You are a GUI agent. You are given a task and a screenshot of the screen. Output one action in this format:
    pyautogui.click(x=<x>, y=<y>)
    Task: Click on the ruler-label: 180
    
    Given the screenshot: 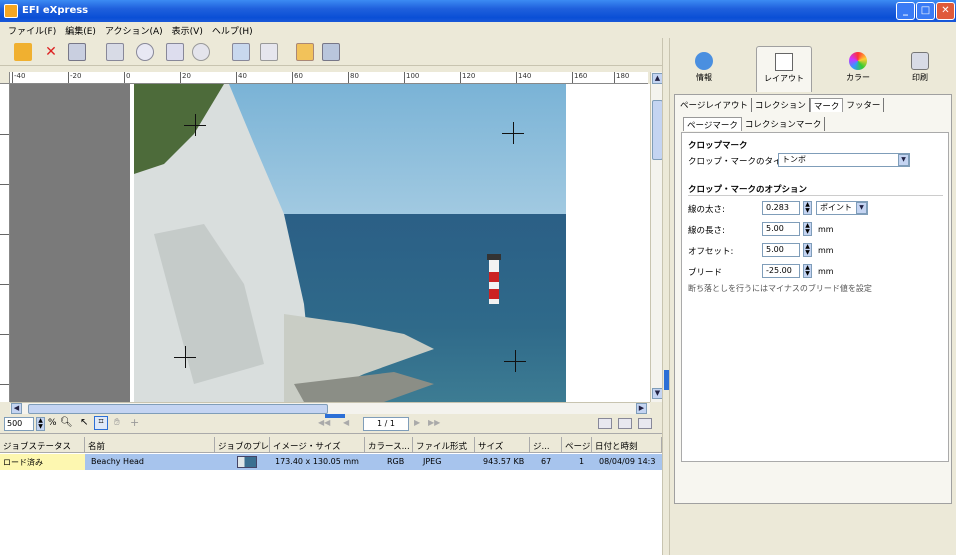 What is the action you would take?
    pyautogui.click(x=623, y=76)
    